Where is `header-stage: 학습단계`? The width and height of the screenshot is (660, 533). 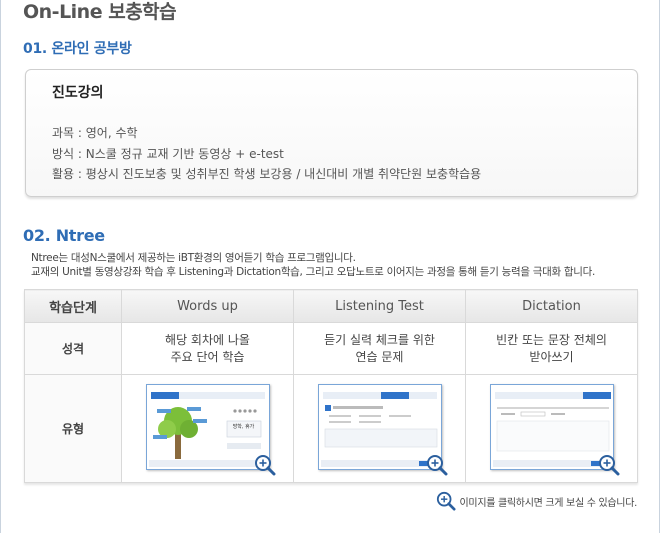
header-stage: 학습단계 is located at coordinates (73, 306).